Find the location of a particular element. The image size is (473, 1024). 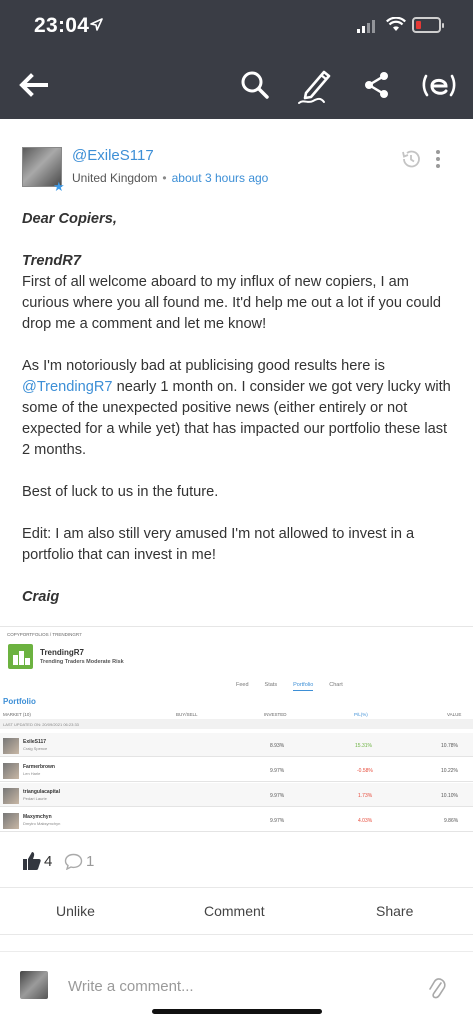

comment-input is located at coordinates (233, 986).